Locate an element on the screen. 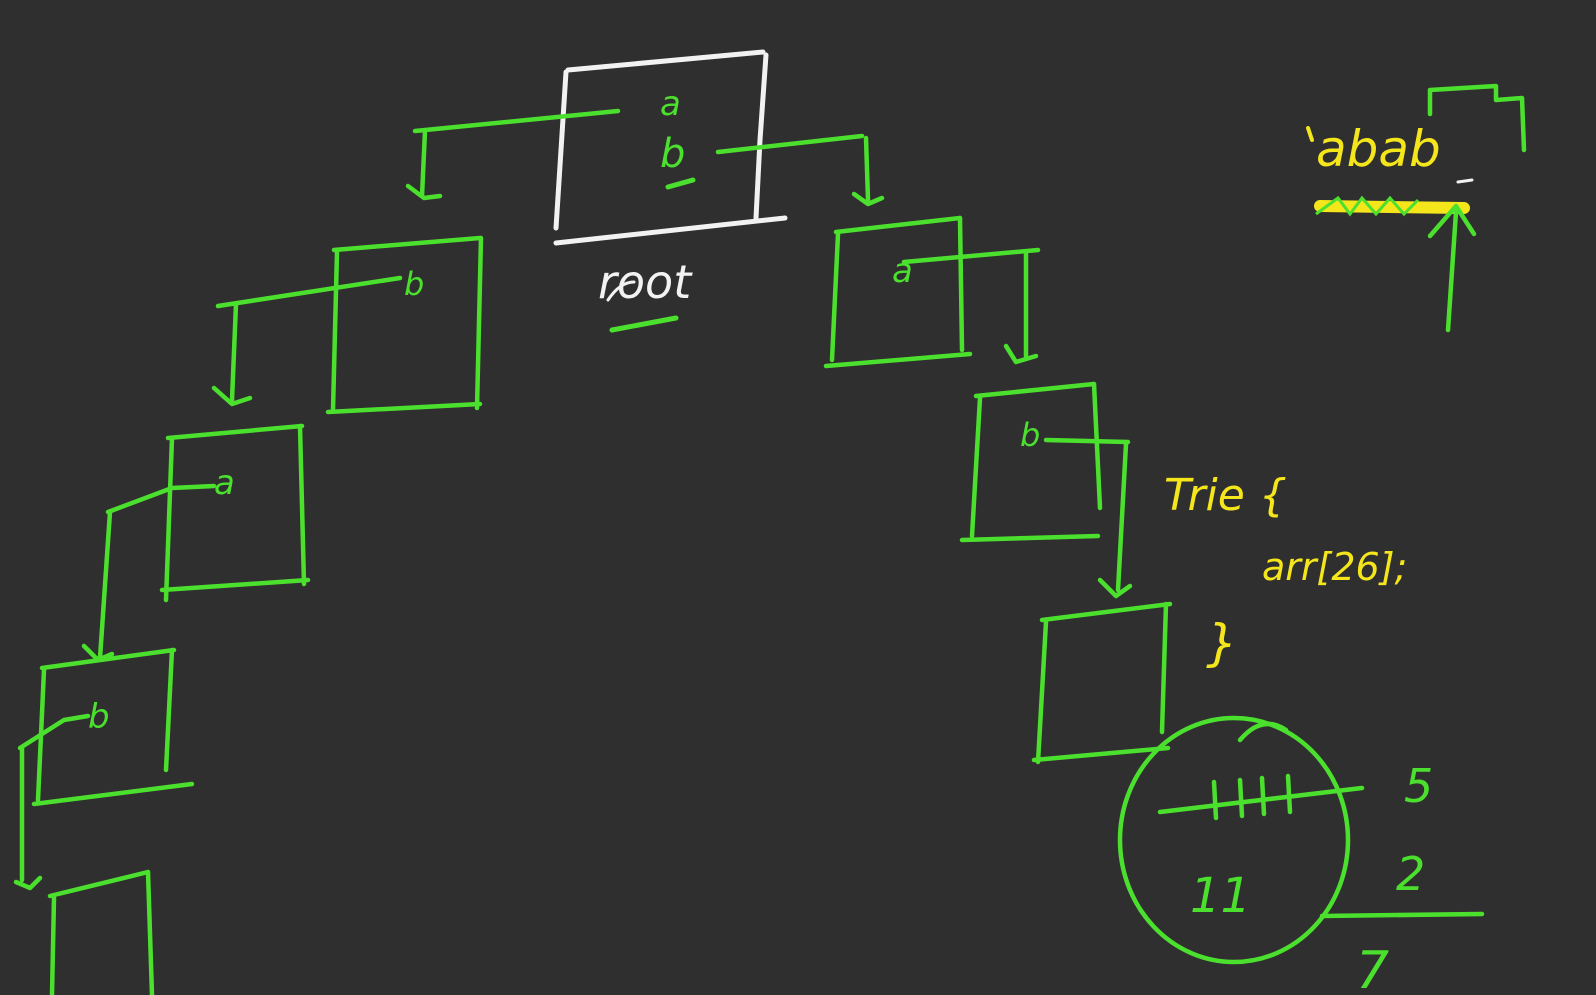  left-node1-char: b is located at coordinates (414, 284).